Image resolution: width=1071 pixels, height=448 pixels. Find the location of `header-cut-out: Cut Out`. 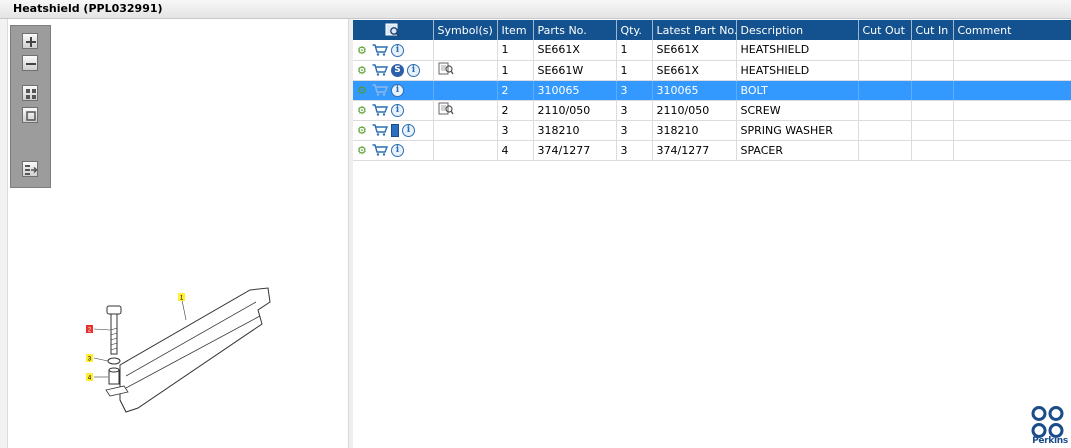

header-cut-out: Cut Out is located at coordinates (885, 30).